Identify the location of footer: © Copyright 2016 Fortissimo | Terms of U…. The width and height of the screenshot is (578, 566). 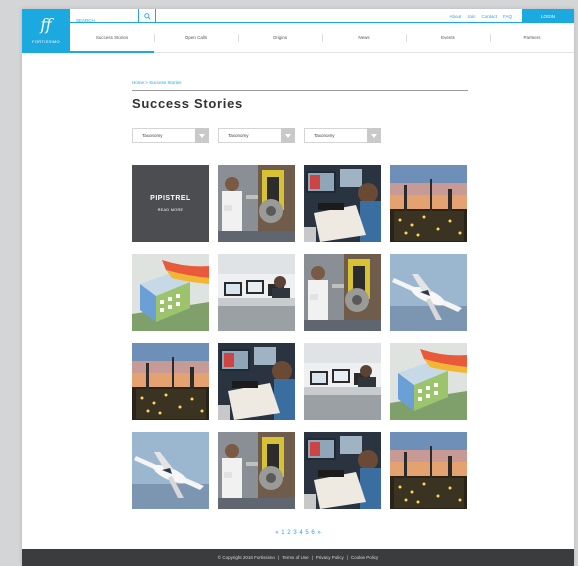
(298, 557).